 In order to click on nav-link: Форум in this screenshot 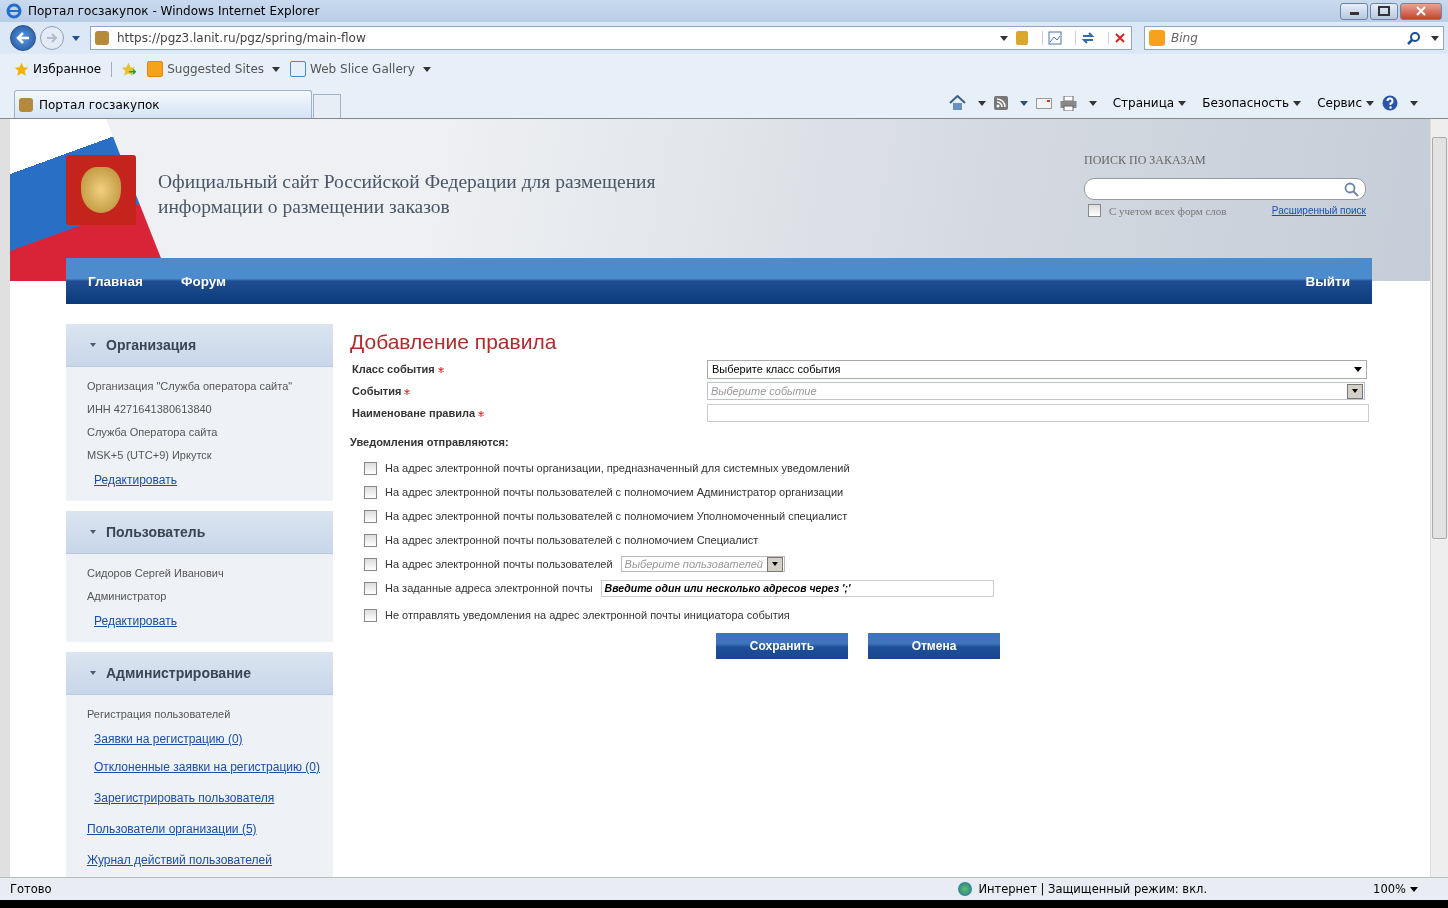, I will do `click(203, 281)`.